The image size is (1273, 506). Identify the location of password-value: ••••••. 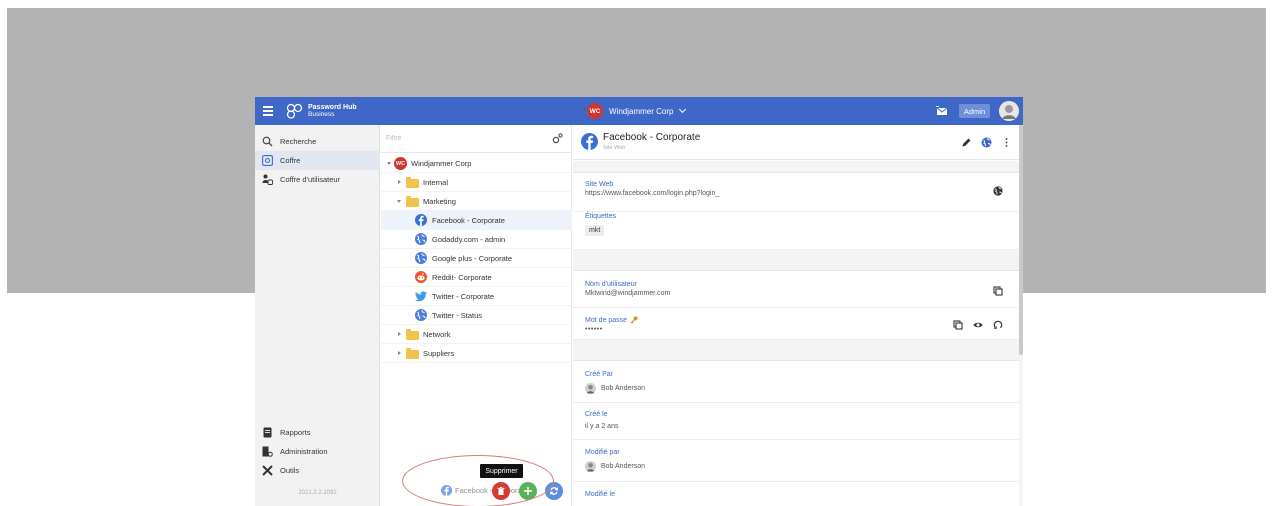
(594, 329).